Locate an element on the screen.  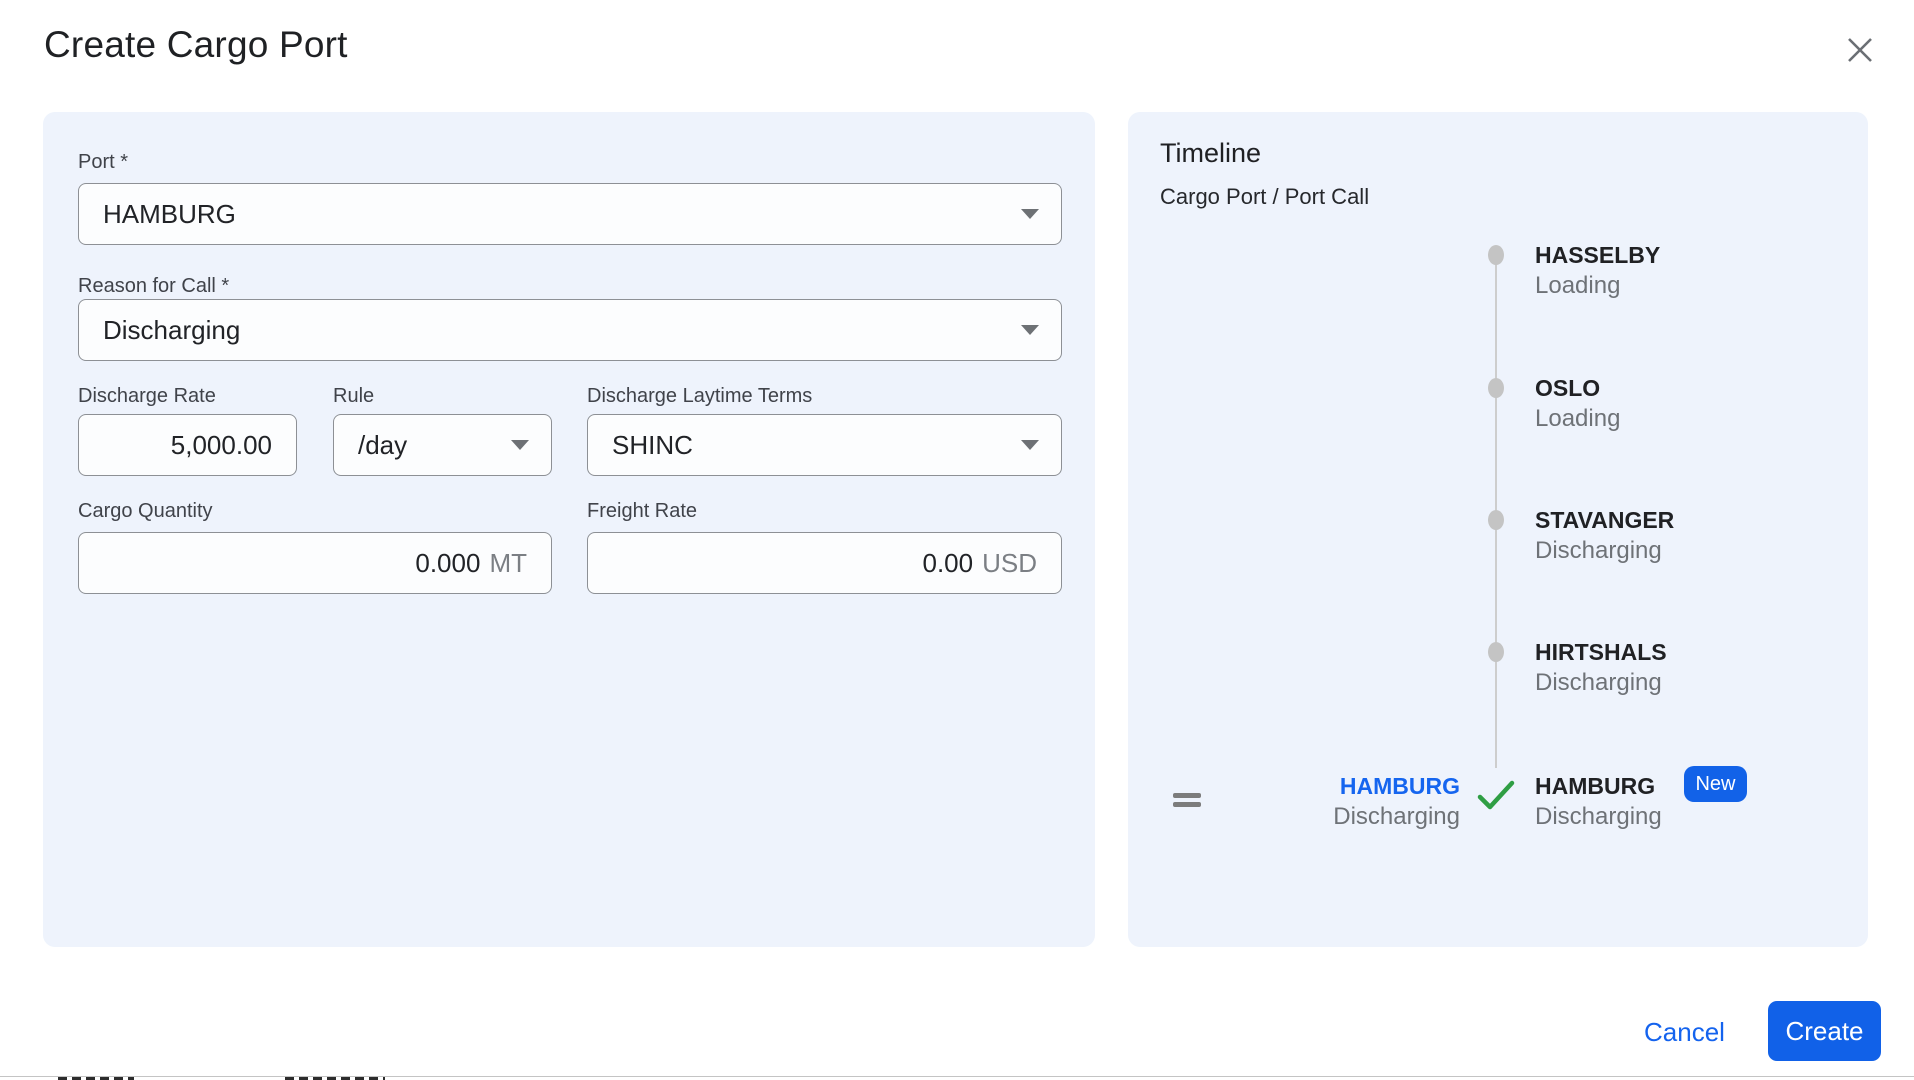
freight-rate-input: 0.00 USD is located at coordinates (824, 563).